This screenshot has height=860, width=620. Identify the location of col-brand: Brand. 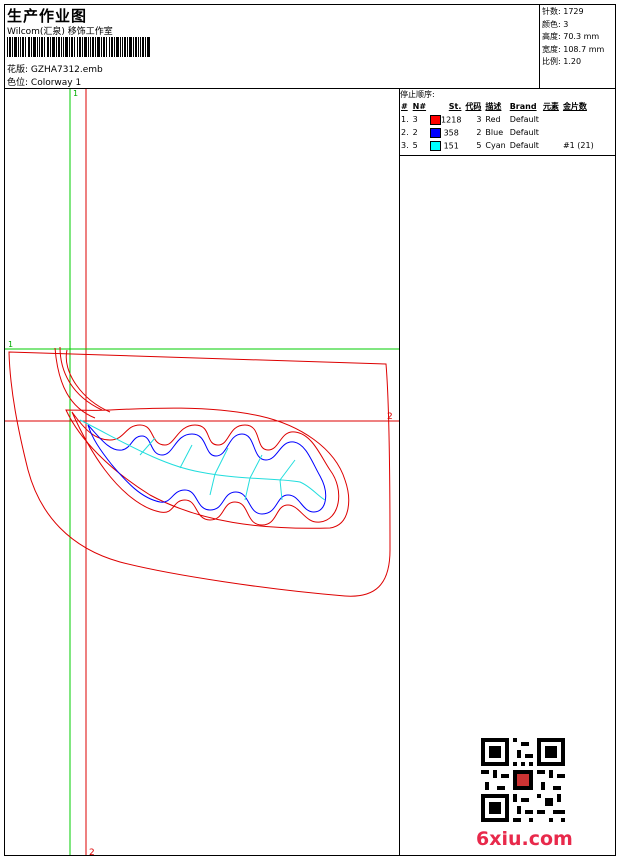
(523, 106).